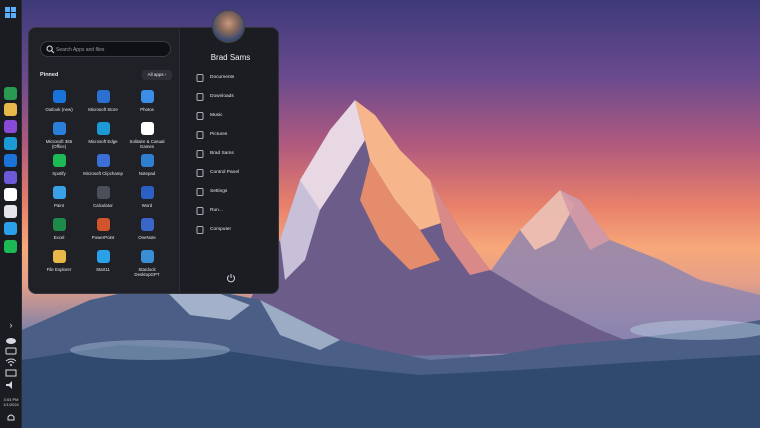 The height and width of the screenshot is (428, 760). I want to click on network-icon, so click(11, 351).